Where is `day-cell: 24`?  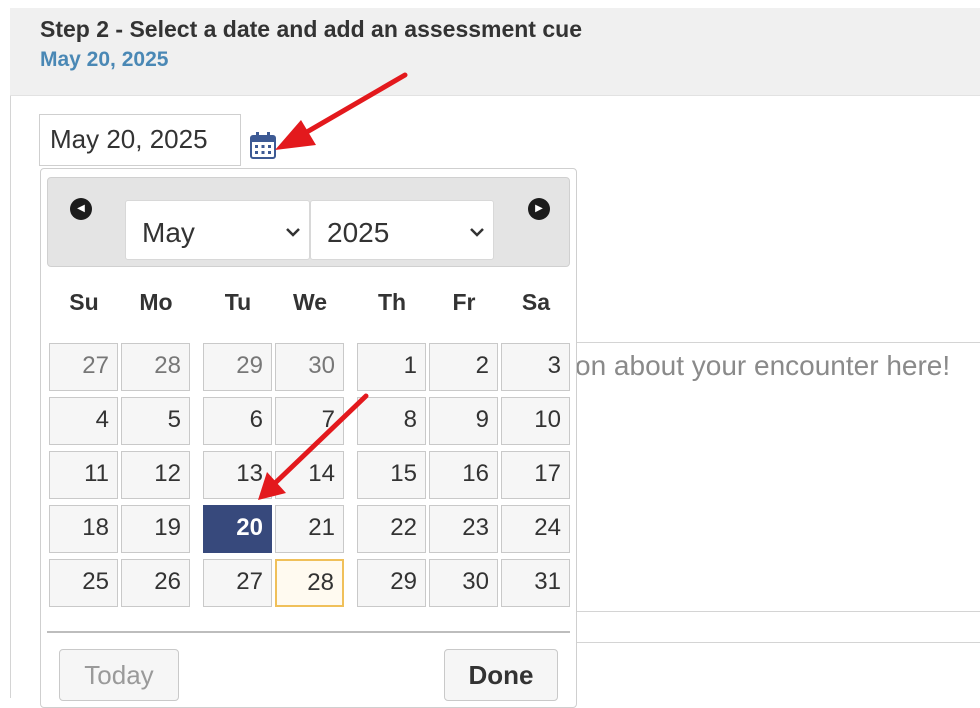
day-cell: 24 is located at coordinates (535, 529).